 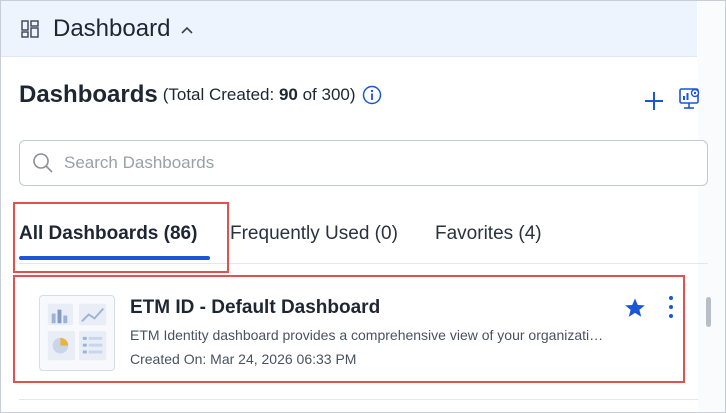 I want to click on dashboard-created-on: Created On: Mar 24, 2026 06:33 PM, so click(x=243, y=359).